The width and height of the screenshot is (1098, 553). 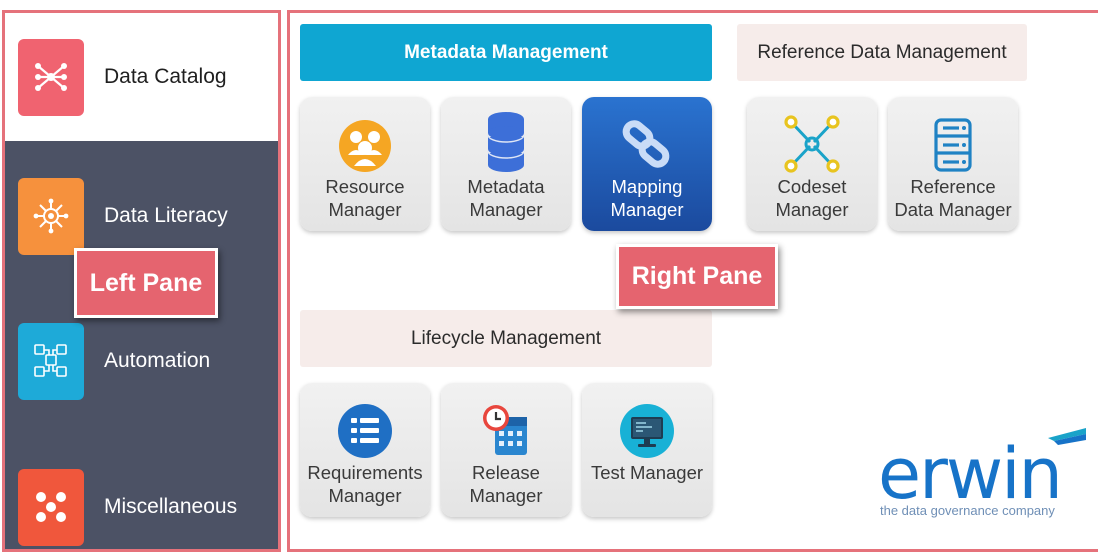 What do you see at coordinates (506, 421) in the screenshot?
I see `release-manager-icon` at bounding box center [506, 421].